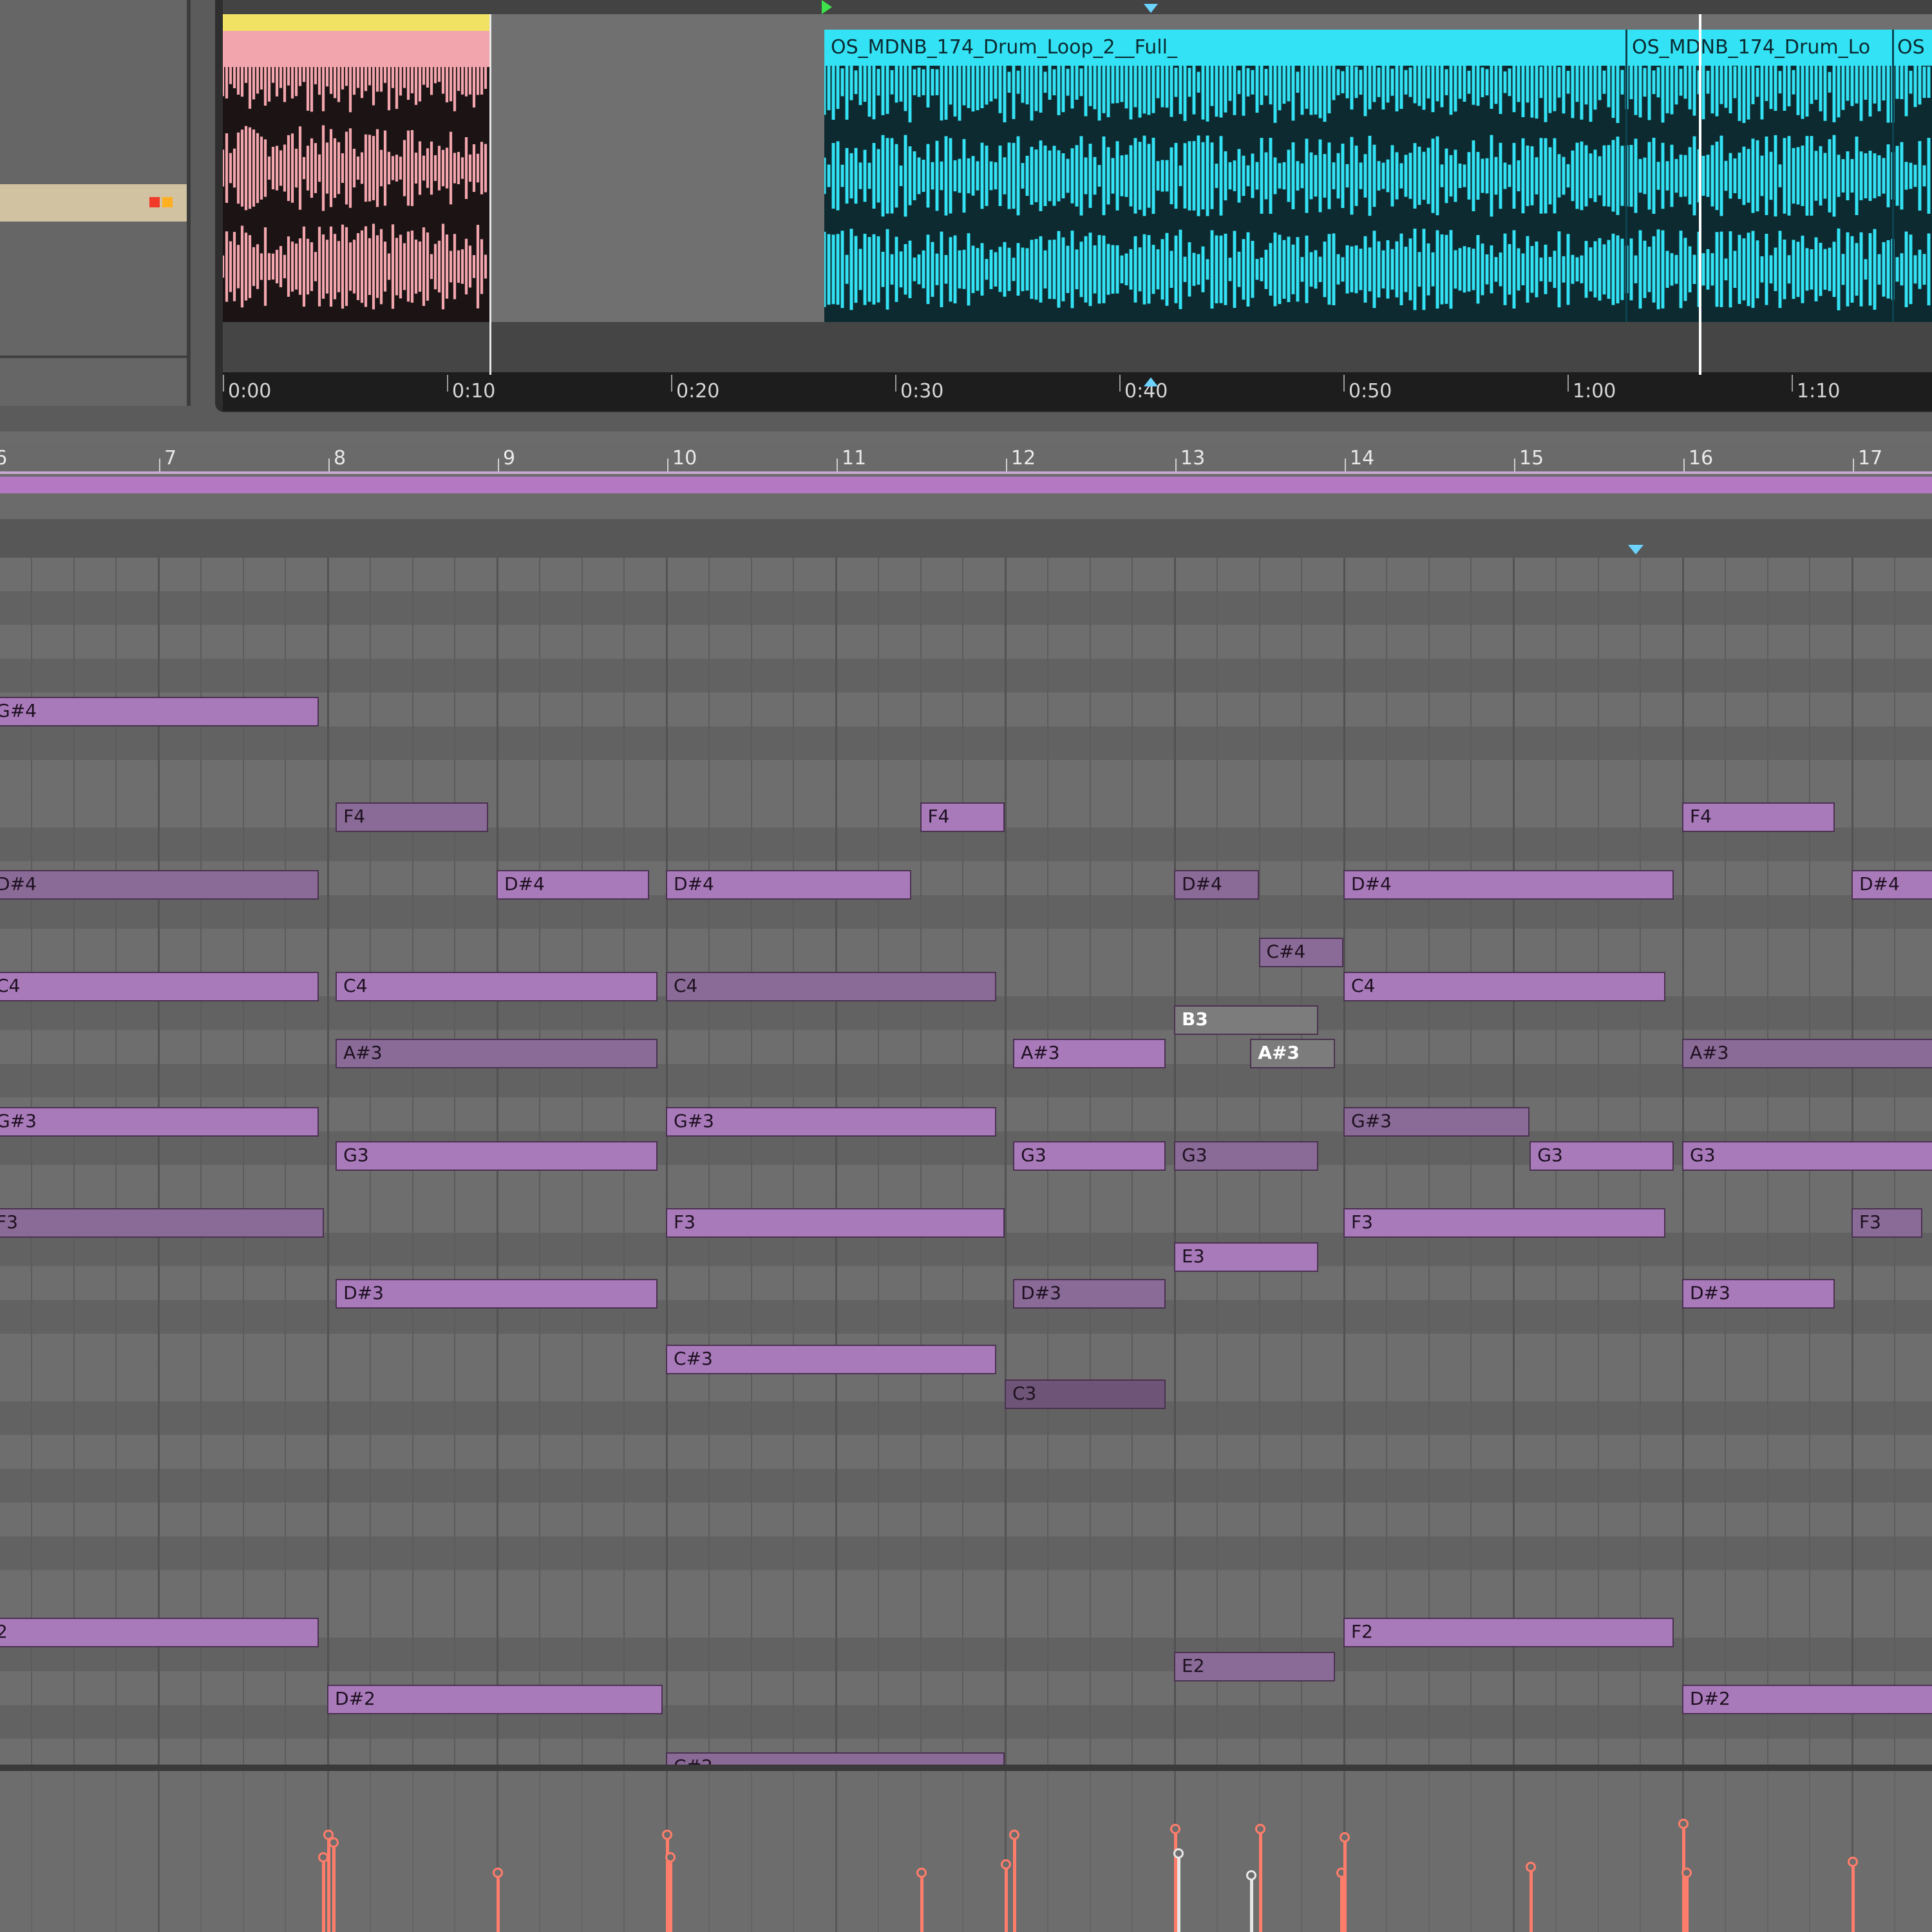 The width and height of the screenshot is (1932, 1932). I want to click on midi-note: C#4, so click(1300, 952).